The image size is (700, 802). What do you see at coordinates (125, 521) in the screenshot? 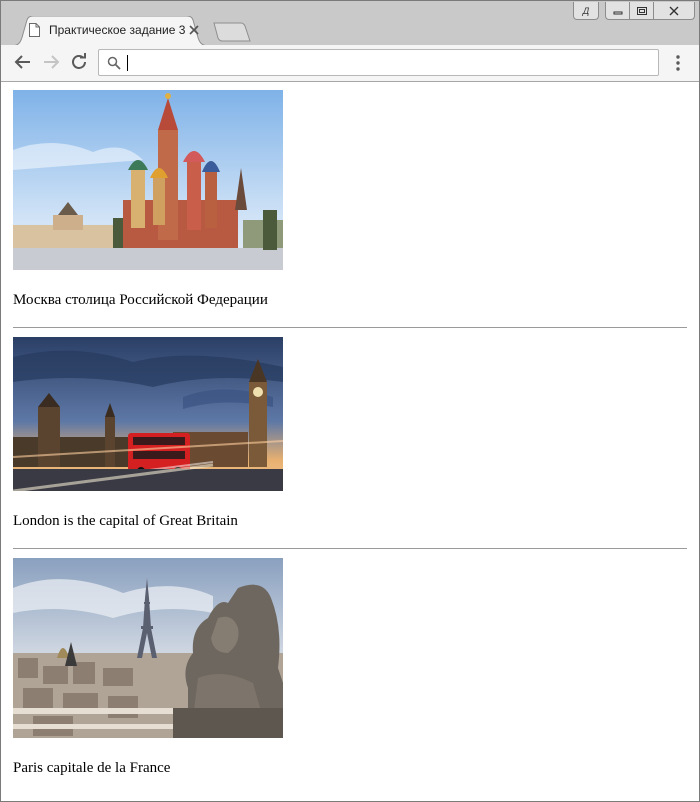
I see `caption-london: London is the capital of Great Britain` at bounding box center [125, 521].